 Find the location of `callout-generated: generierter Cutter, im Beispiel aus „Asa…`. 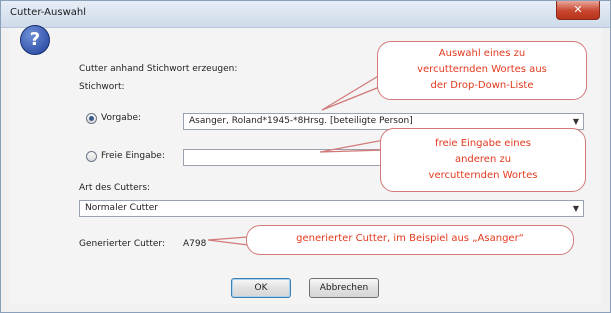

callout-generated: generierter Cutter, im Beispiel aus „Asa… is located at coordinates (410, 240).